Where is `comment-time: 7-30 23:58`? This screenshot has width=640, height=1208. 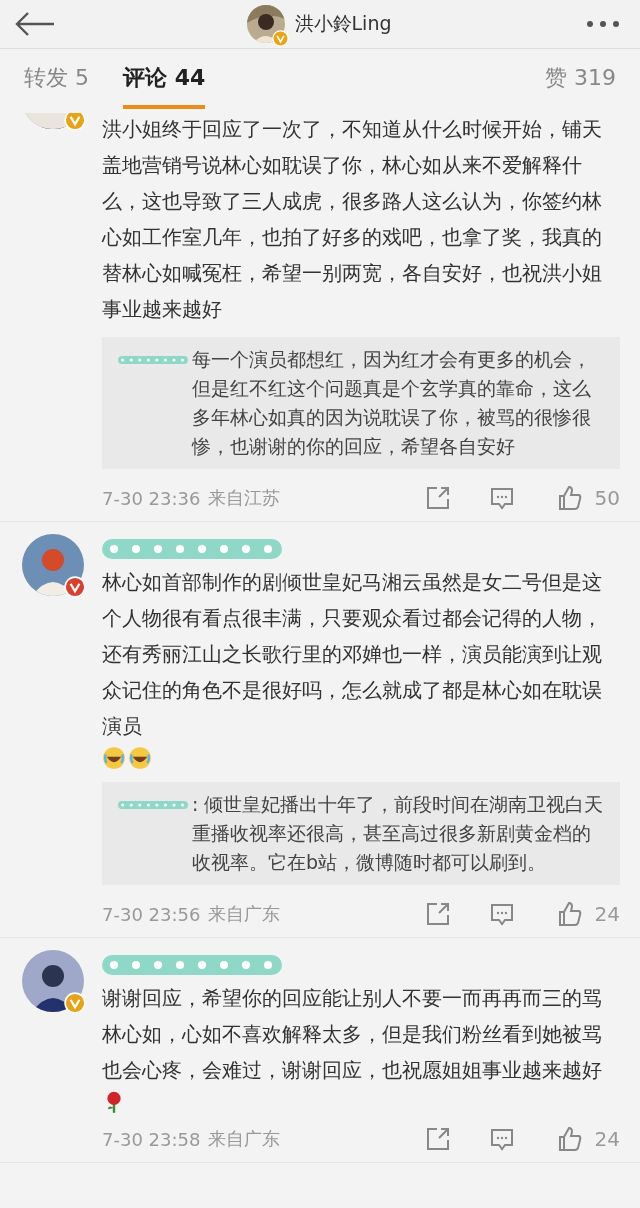
comment-time: 7-30 23:58 is located at coordinates (151, 1139).